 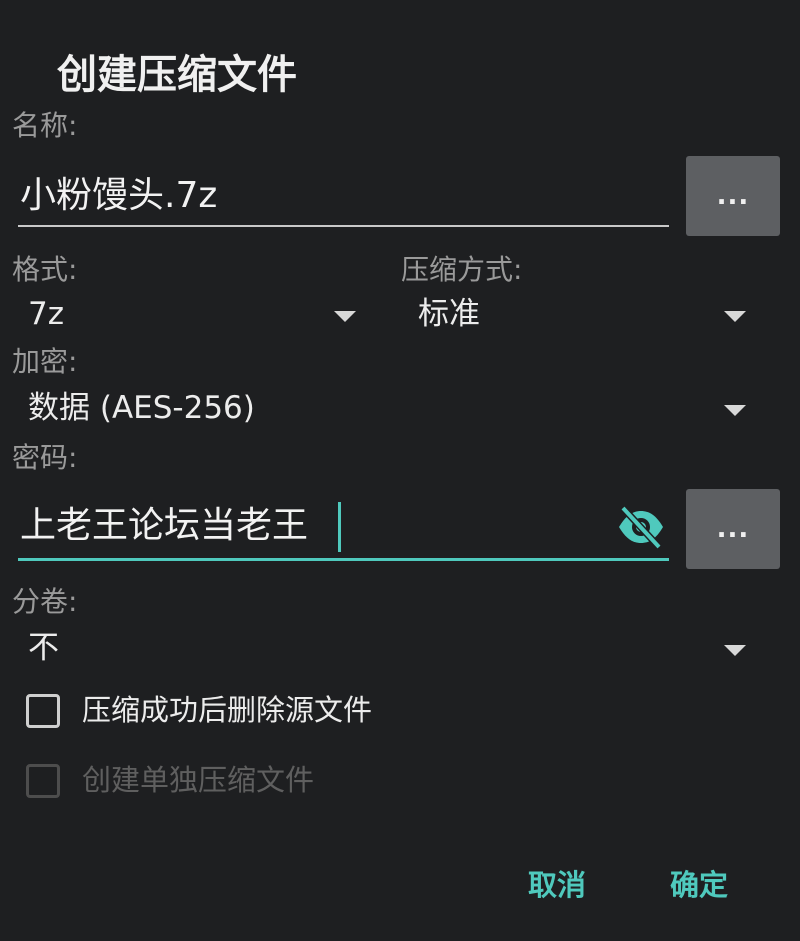 I want to click on compression-label: 压缩方式:, so click(x=462, y=269).